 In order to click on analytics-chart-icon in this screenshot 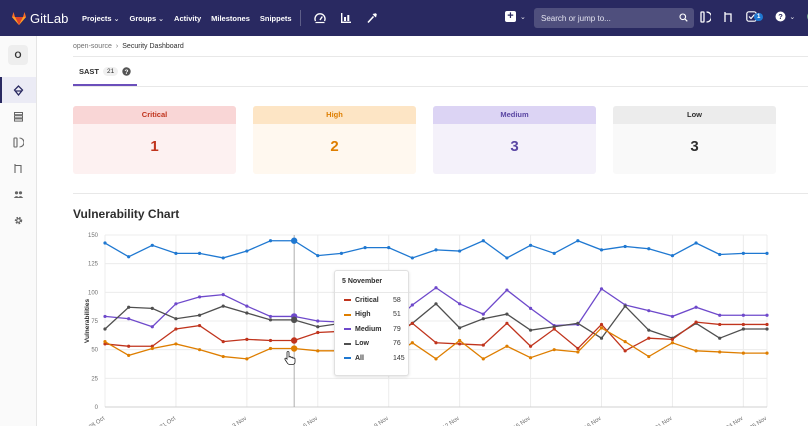, I will do `click(346, 18)`.